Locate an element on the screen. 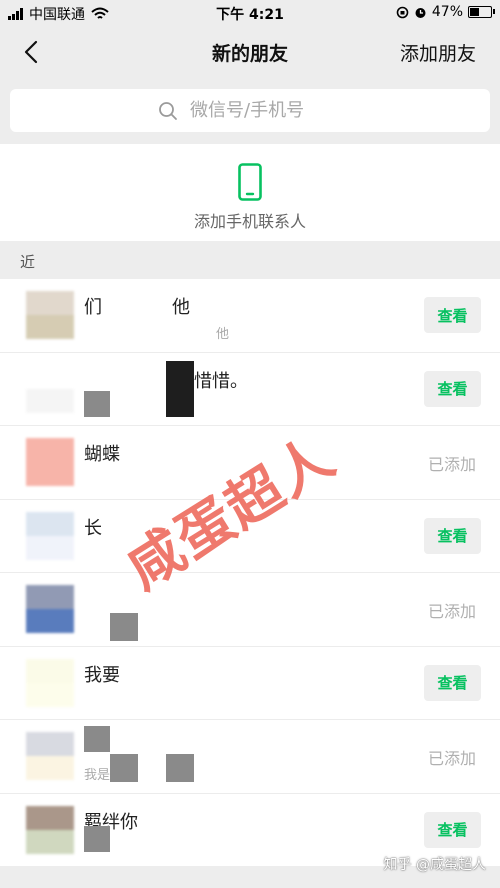  friend-request-row: 我要 查看 is located at coordinates (250, 683).